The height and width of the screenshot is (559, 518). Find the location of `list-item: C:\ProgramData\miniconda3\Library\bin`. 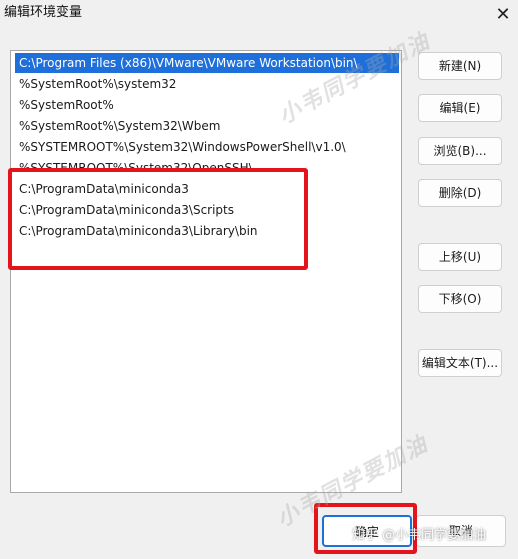

list-item: C:\ProgramData\miniconda3\Library\bin is located at coordinates (207, 231).